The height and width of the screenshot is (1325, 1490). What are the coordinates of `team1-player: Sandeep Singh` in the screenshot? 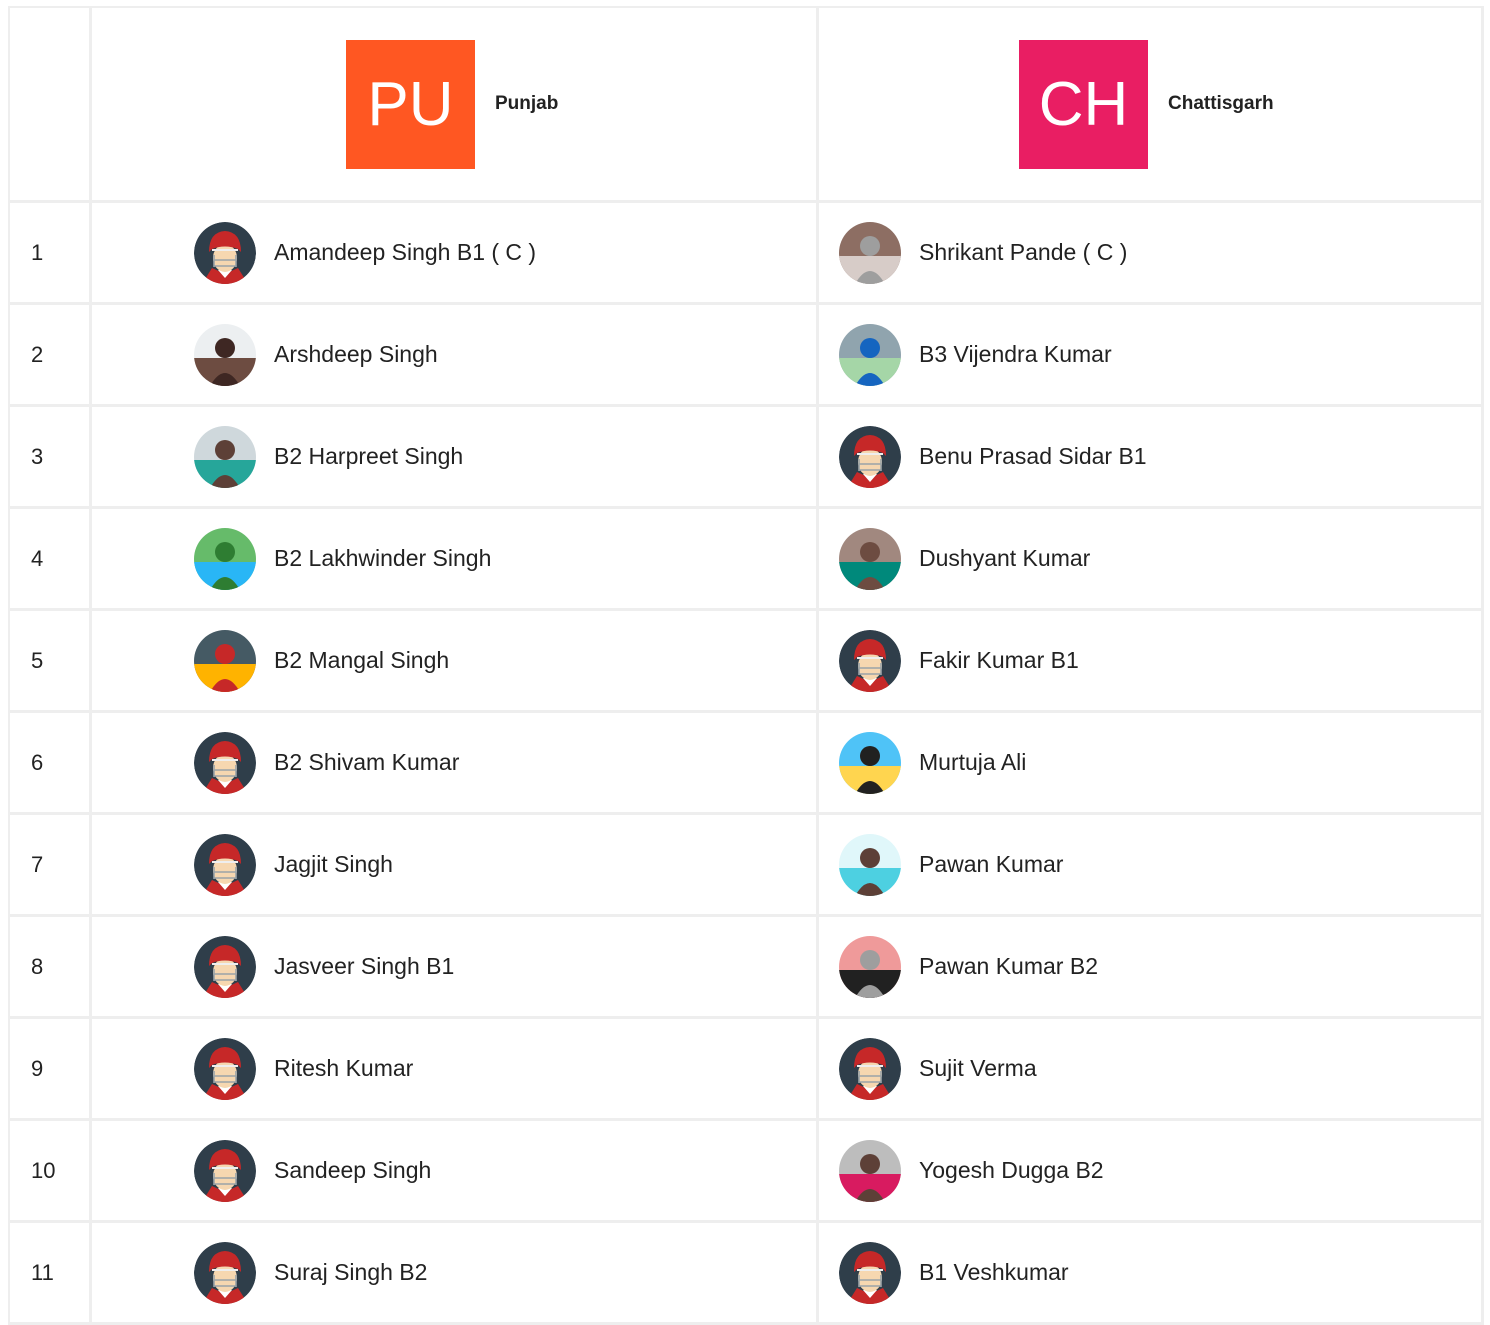 It's located at (455, 1170).